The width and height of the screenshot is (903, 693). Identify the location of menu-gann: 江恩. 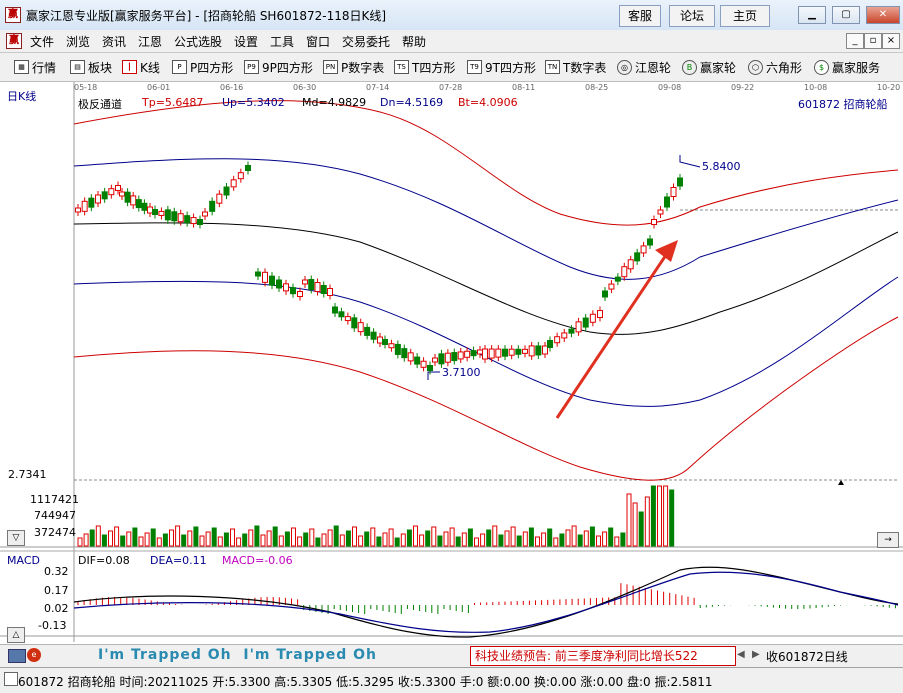
(150, 41).